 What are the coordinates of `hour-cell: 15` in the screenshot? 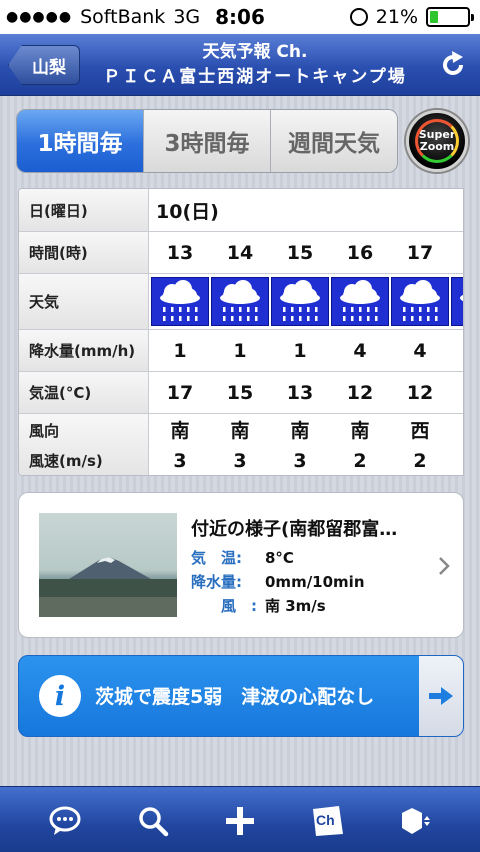 It's located at (300, 252).